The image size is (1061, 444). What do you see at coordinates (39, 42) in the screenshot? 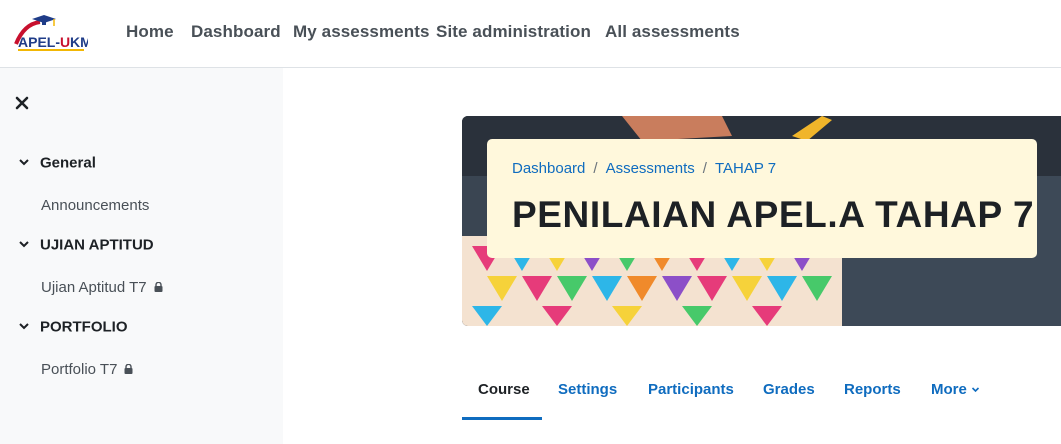
I see `svg-text: APEL-` at bounding box center [39, 42].